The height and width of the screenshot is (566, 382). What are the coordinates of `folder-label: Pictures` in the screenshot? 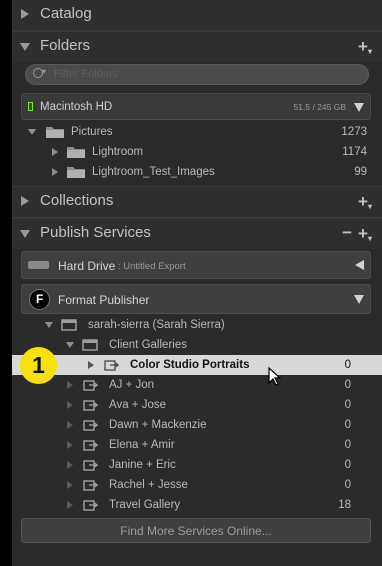 It's located at (92, 132).